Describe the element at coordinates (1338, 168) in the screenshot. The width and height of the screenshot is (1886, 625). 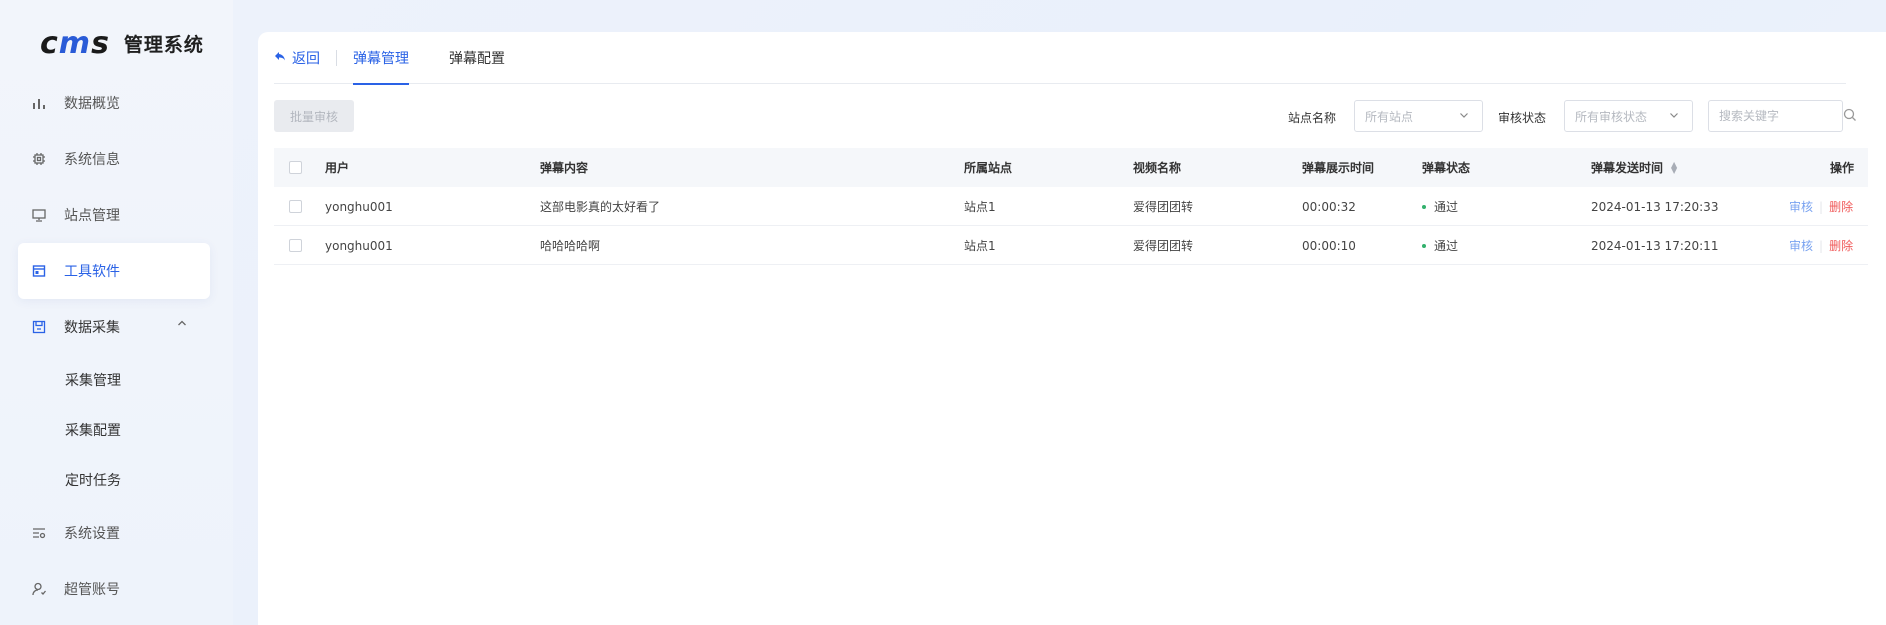
I see `column-header-show-time: 弹幕展示时间` at that location.